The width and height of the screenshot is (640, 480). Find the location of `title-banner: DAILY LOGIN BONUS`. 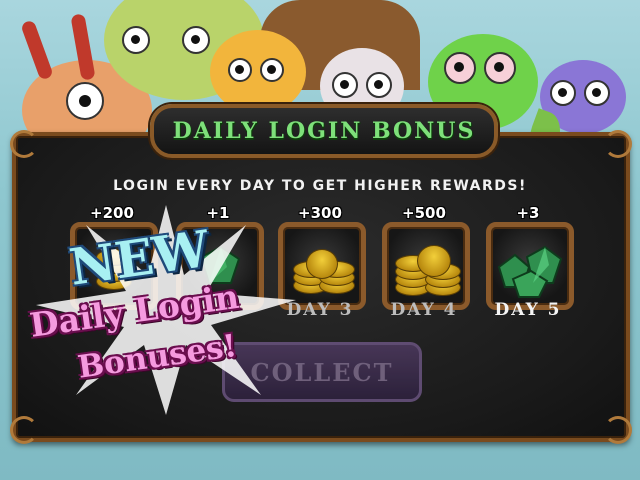

title-banner: DAILY LOGIN BONUS is located at coordinates (324, 131).